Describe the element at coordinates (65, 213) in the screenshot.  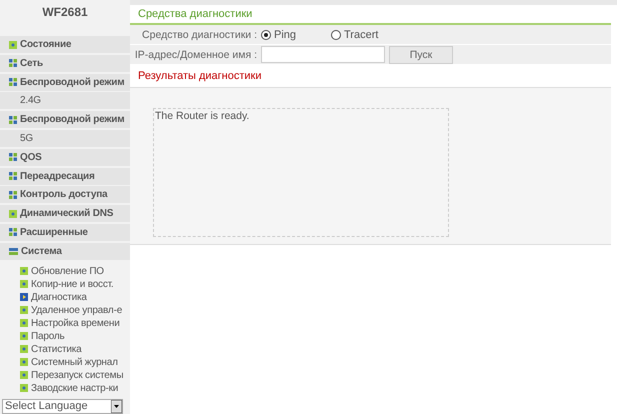
I see `menu-item: Динамический DNS` at that location.